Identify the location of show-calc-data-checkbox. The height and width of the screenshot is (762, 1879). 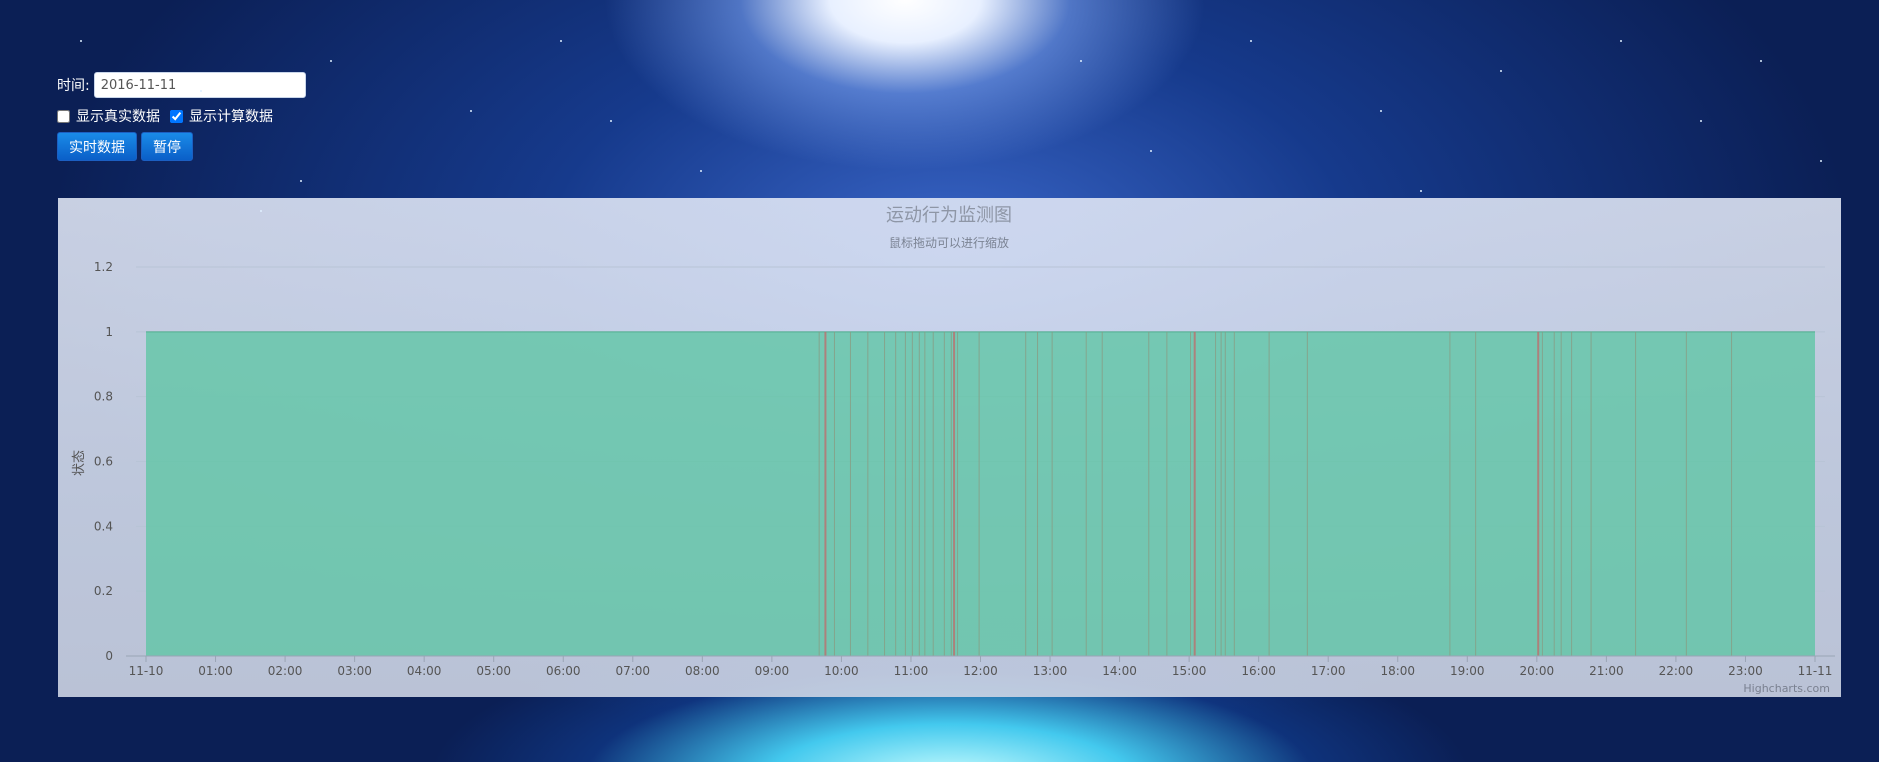
(176, 116).